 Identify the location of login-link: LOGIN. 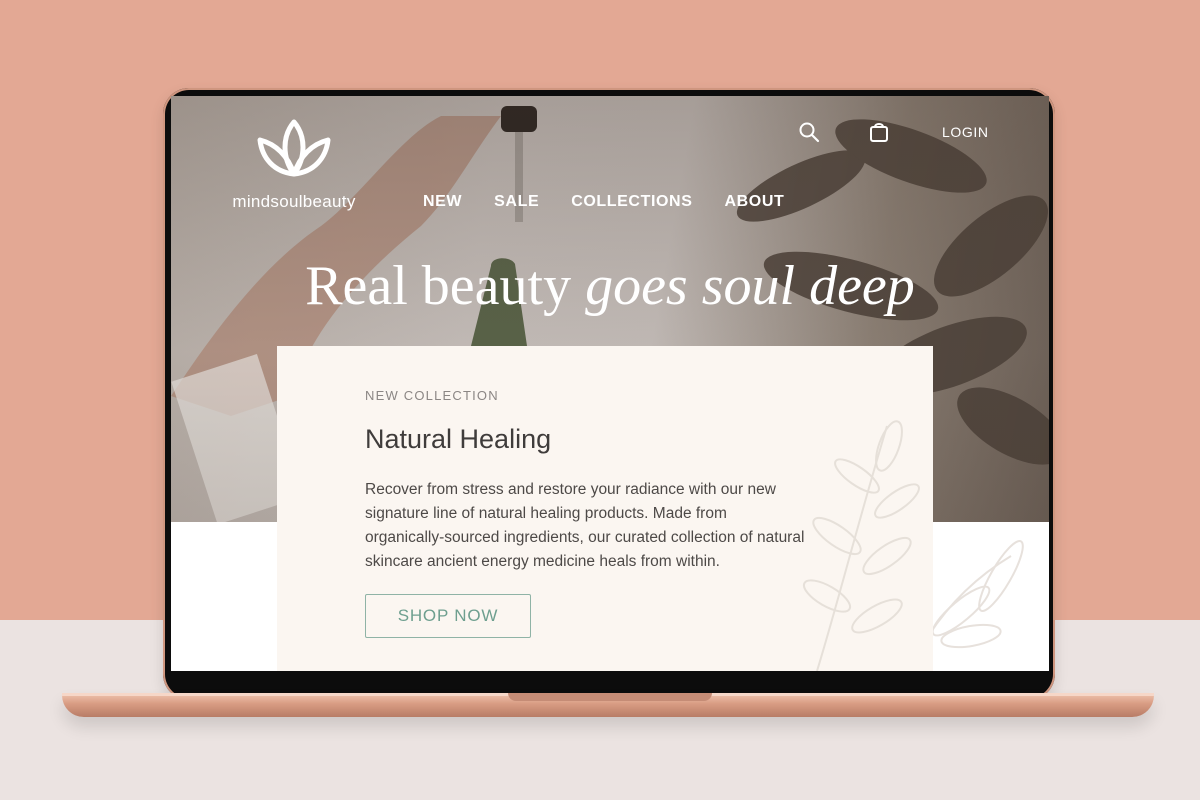
(965, 132).